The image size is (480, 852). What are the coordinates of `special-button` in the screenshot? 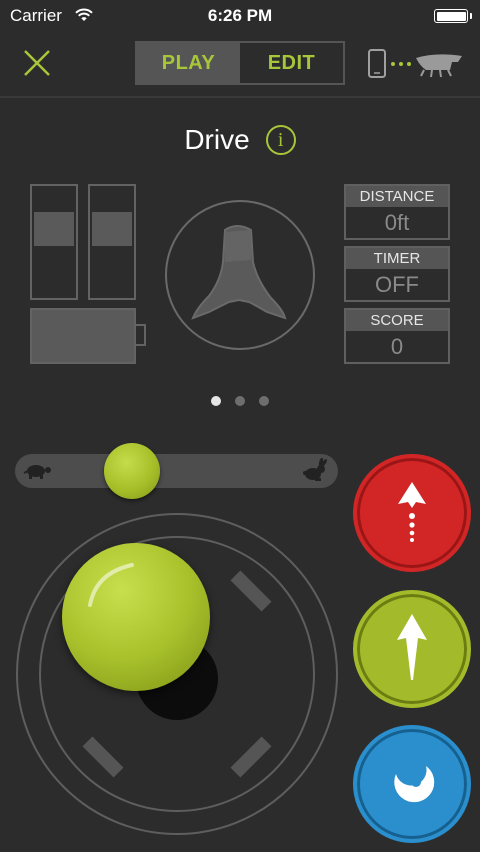 It's located at (412, 784).